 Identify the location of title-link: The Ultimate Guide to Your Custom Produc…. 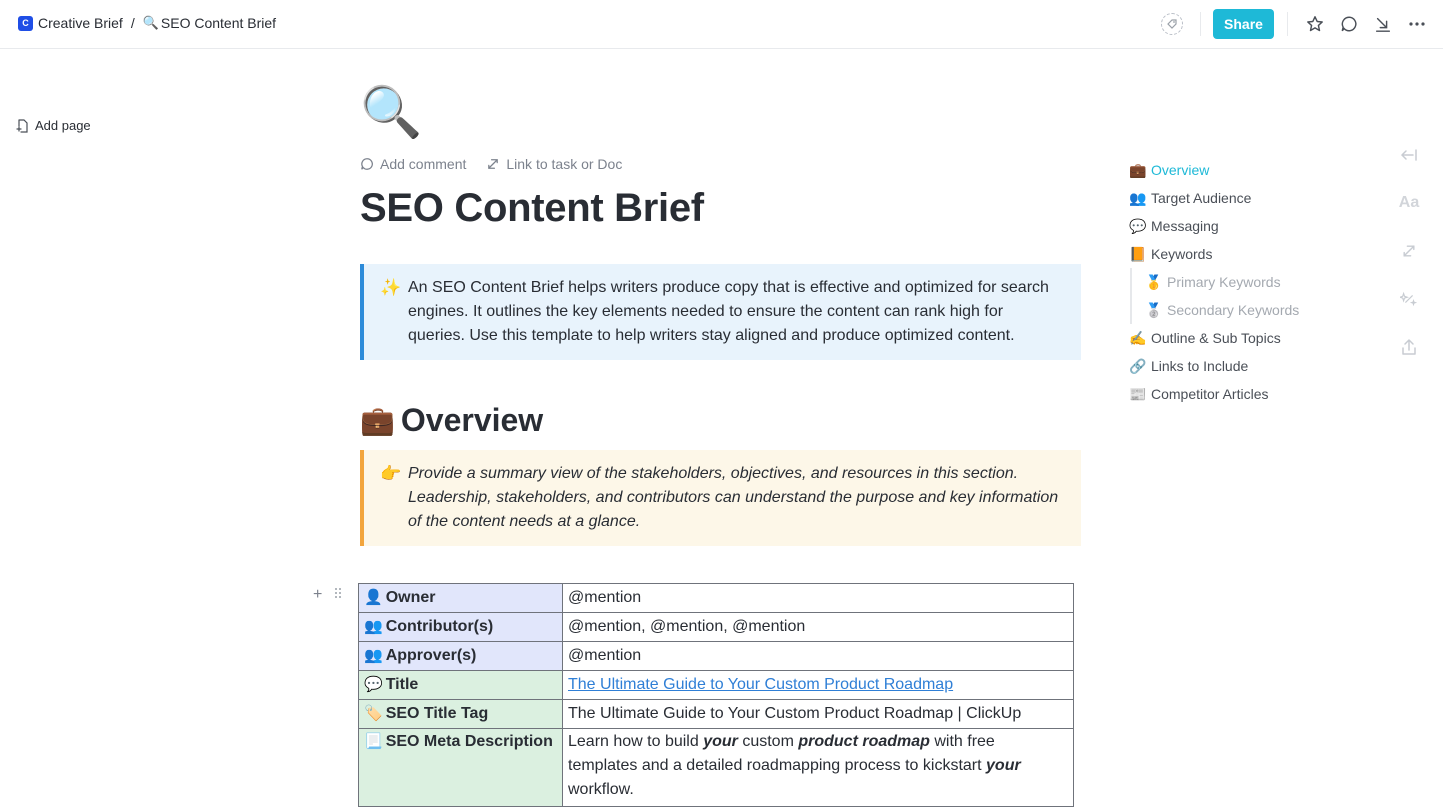
(760, 684).